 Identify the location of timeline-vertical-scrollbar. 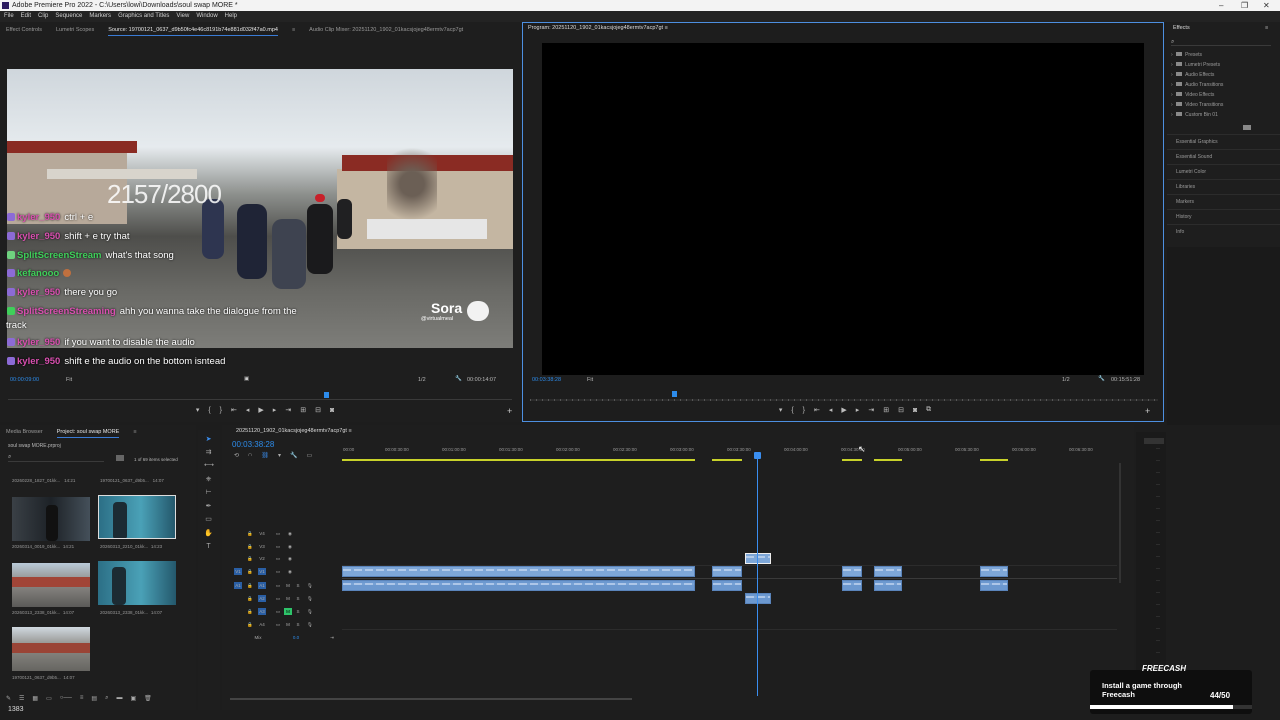
(1120, 523).